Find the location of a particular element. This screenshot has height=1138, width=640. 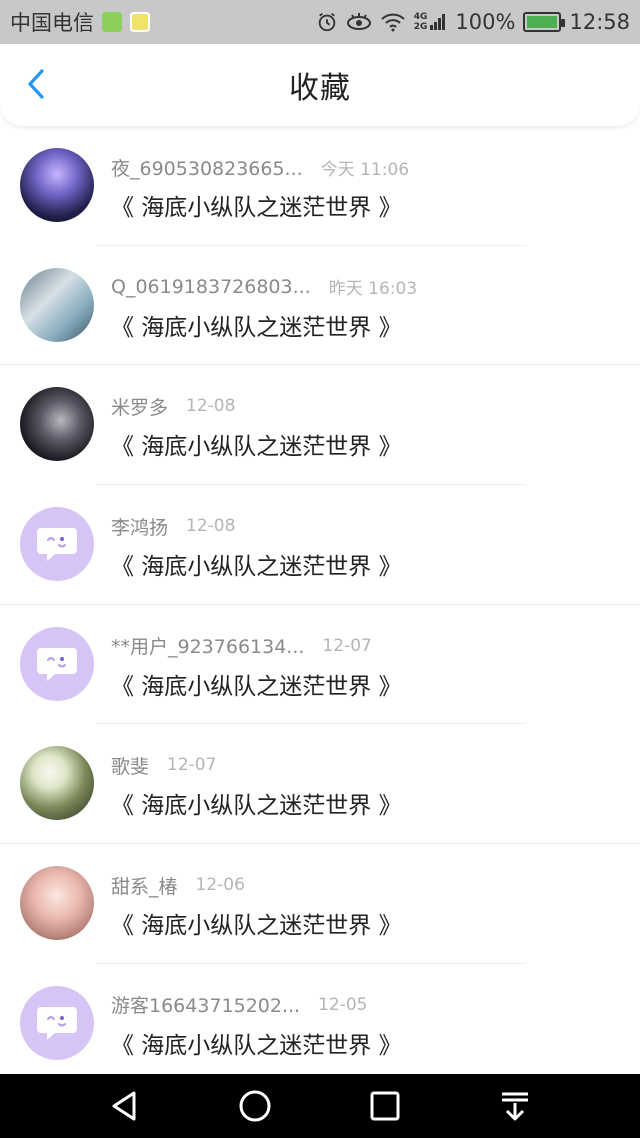

favorite-meta: 游客16643715202... 12-05 is located at coordinates (365, 1005).